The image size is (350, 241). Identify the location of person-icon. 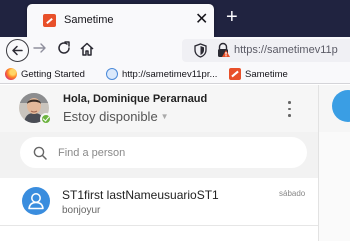
(36, 201).